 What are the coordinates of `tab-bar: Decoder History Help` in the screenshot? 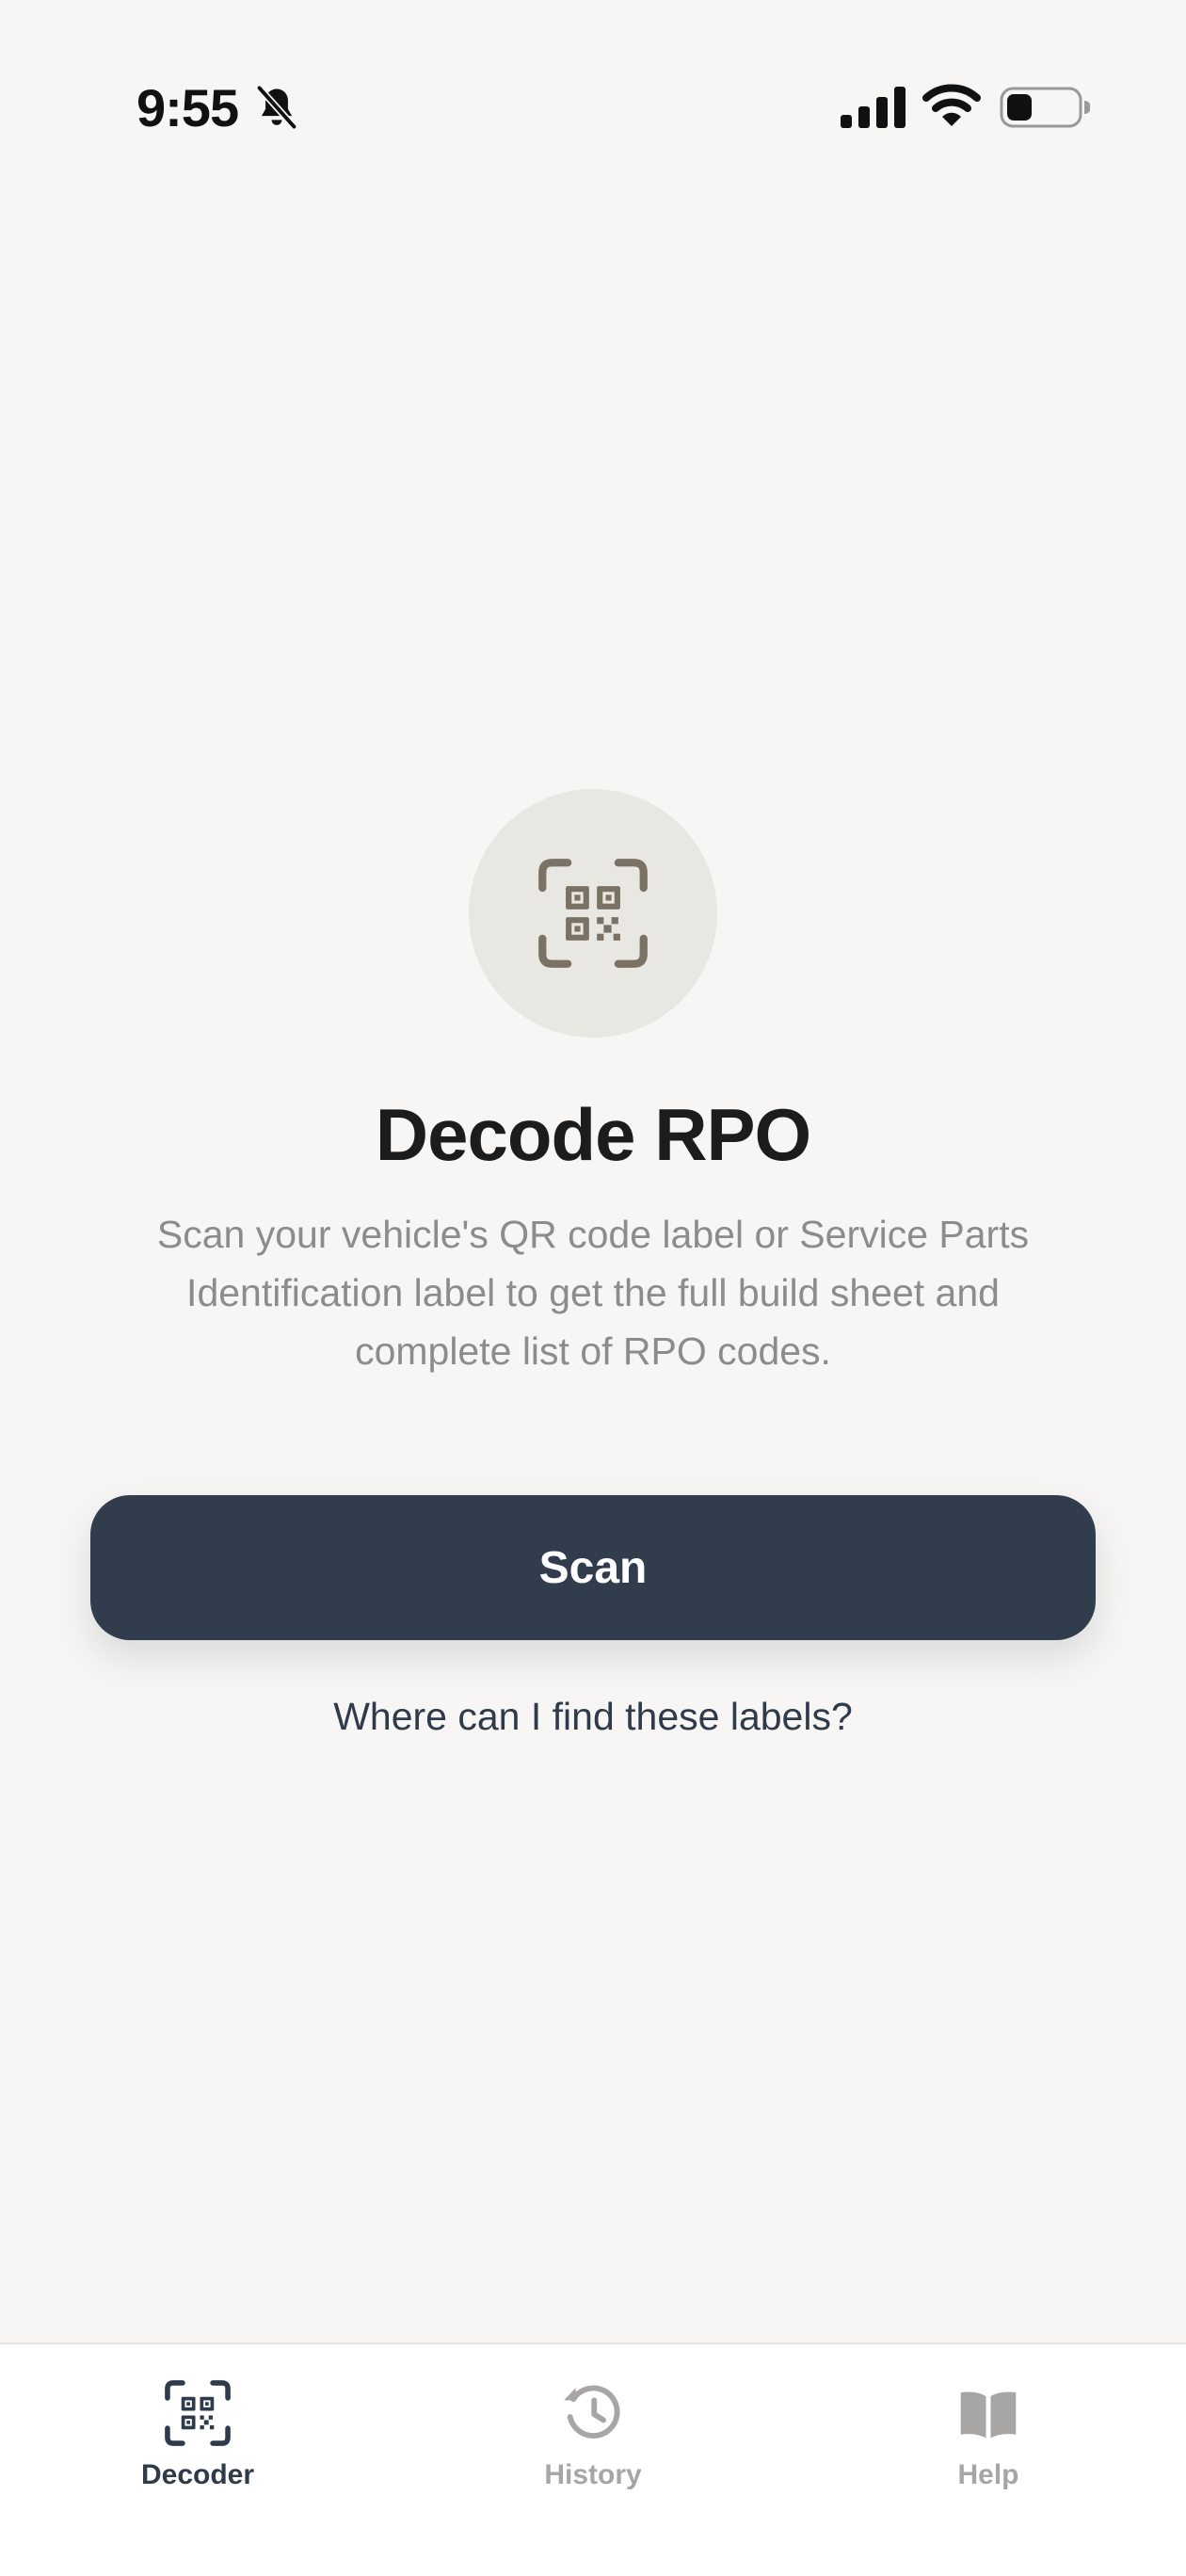 It's located at (593, 2459).